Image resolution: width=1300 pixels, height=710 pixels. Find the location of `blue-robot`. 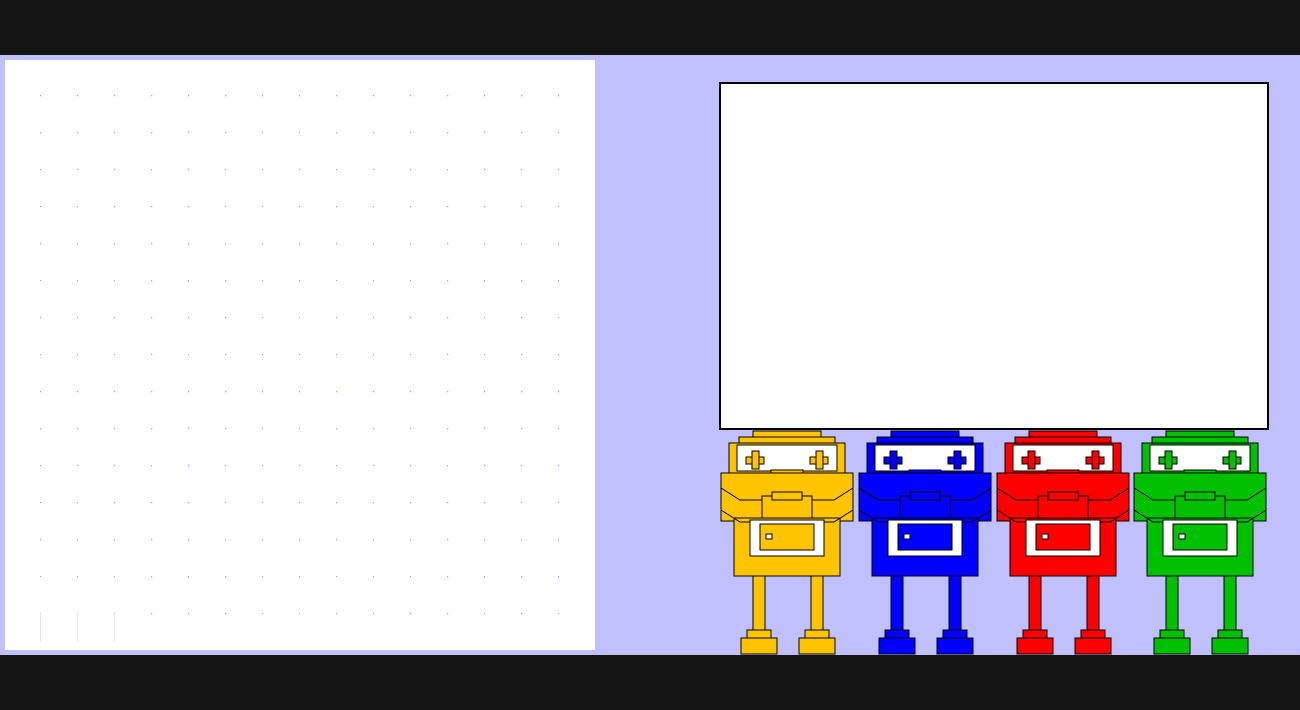

blue-robot is located at coordinates (926, 542).